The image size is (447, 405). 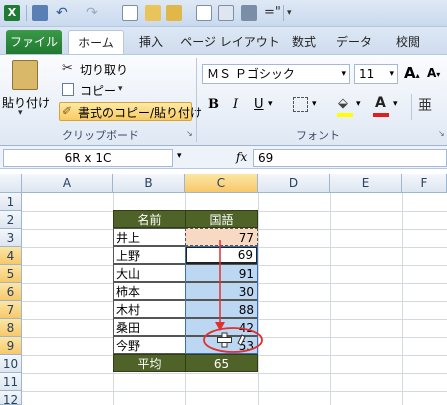 What do you see at coordinates (40, 13) in the screenshot?
I see `save-icon` at bounding box center [40, 13].